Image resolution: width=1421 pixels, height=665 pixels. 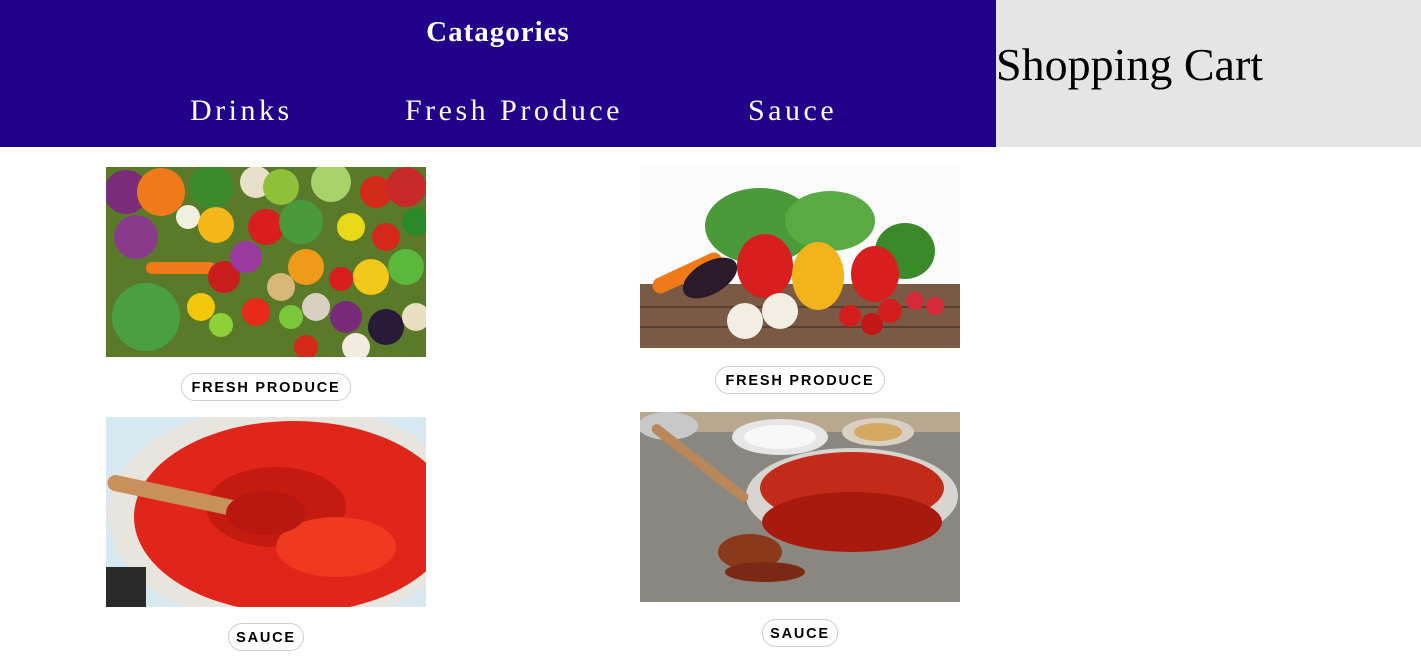 I want to click on product-image-sauce-bowl, so click(x=800, y=507).